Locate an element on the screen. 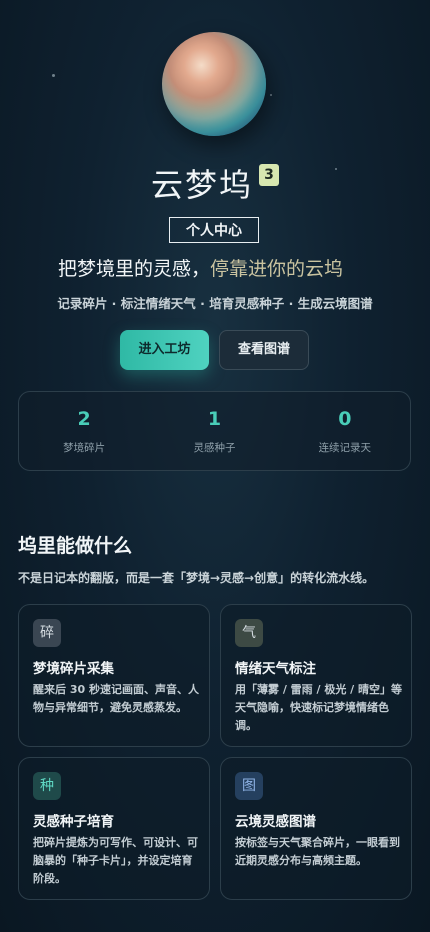 The width and height of the screenshot is (430, 932). fragment-icon: 碎 is located at coordinates (47, 633).